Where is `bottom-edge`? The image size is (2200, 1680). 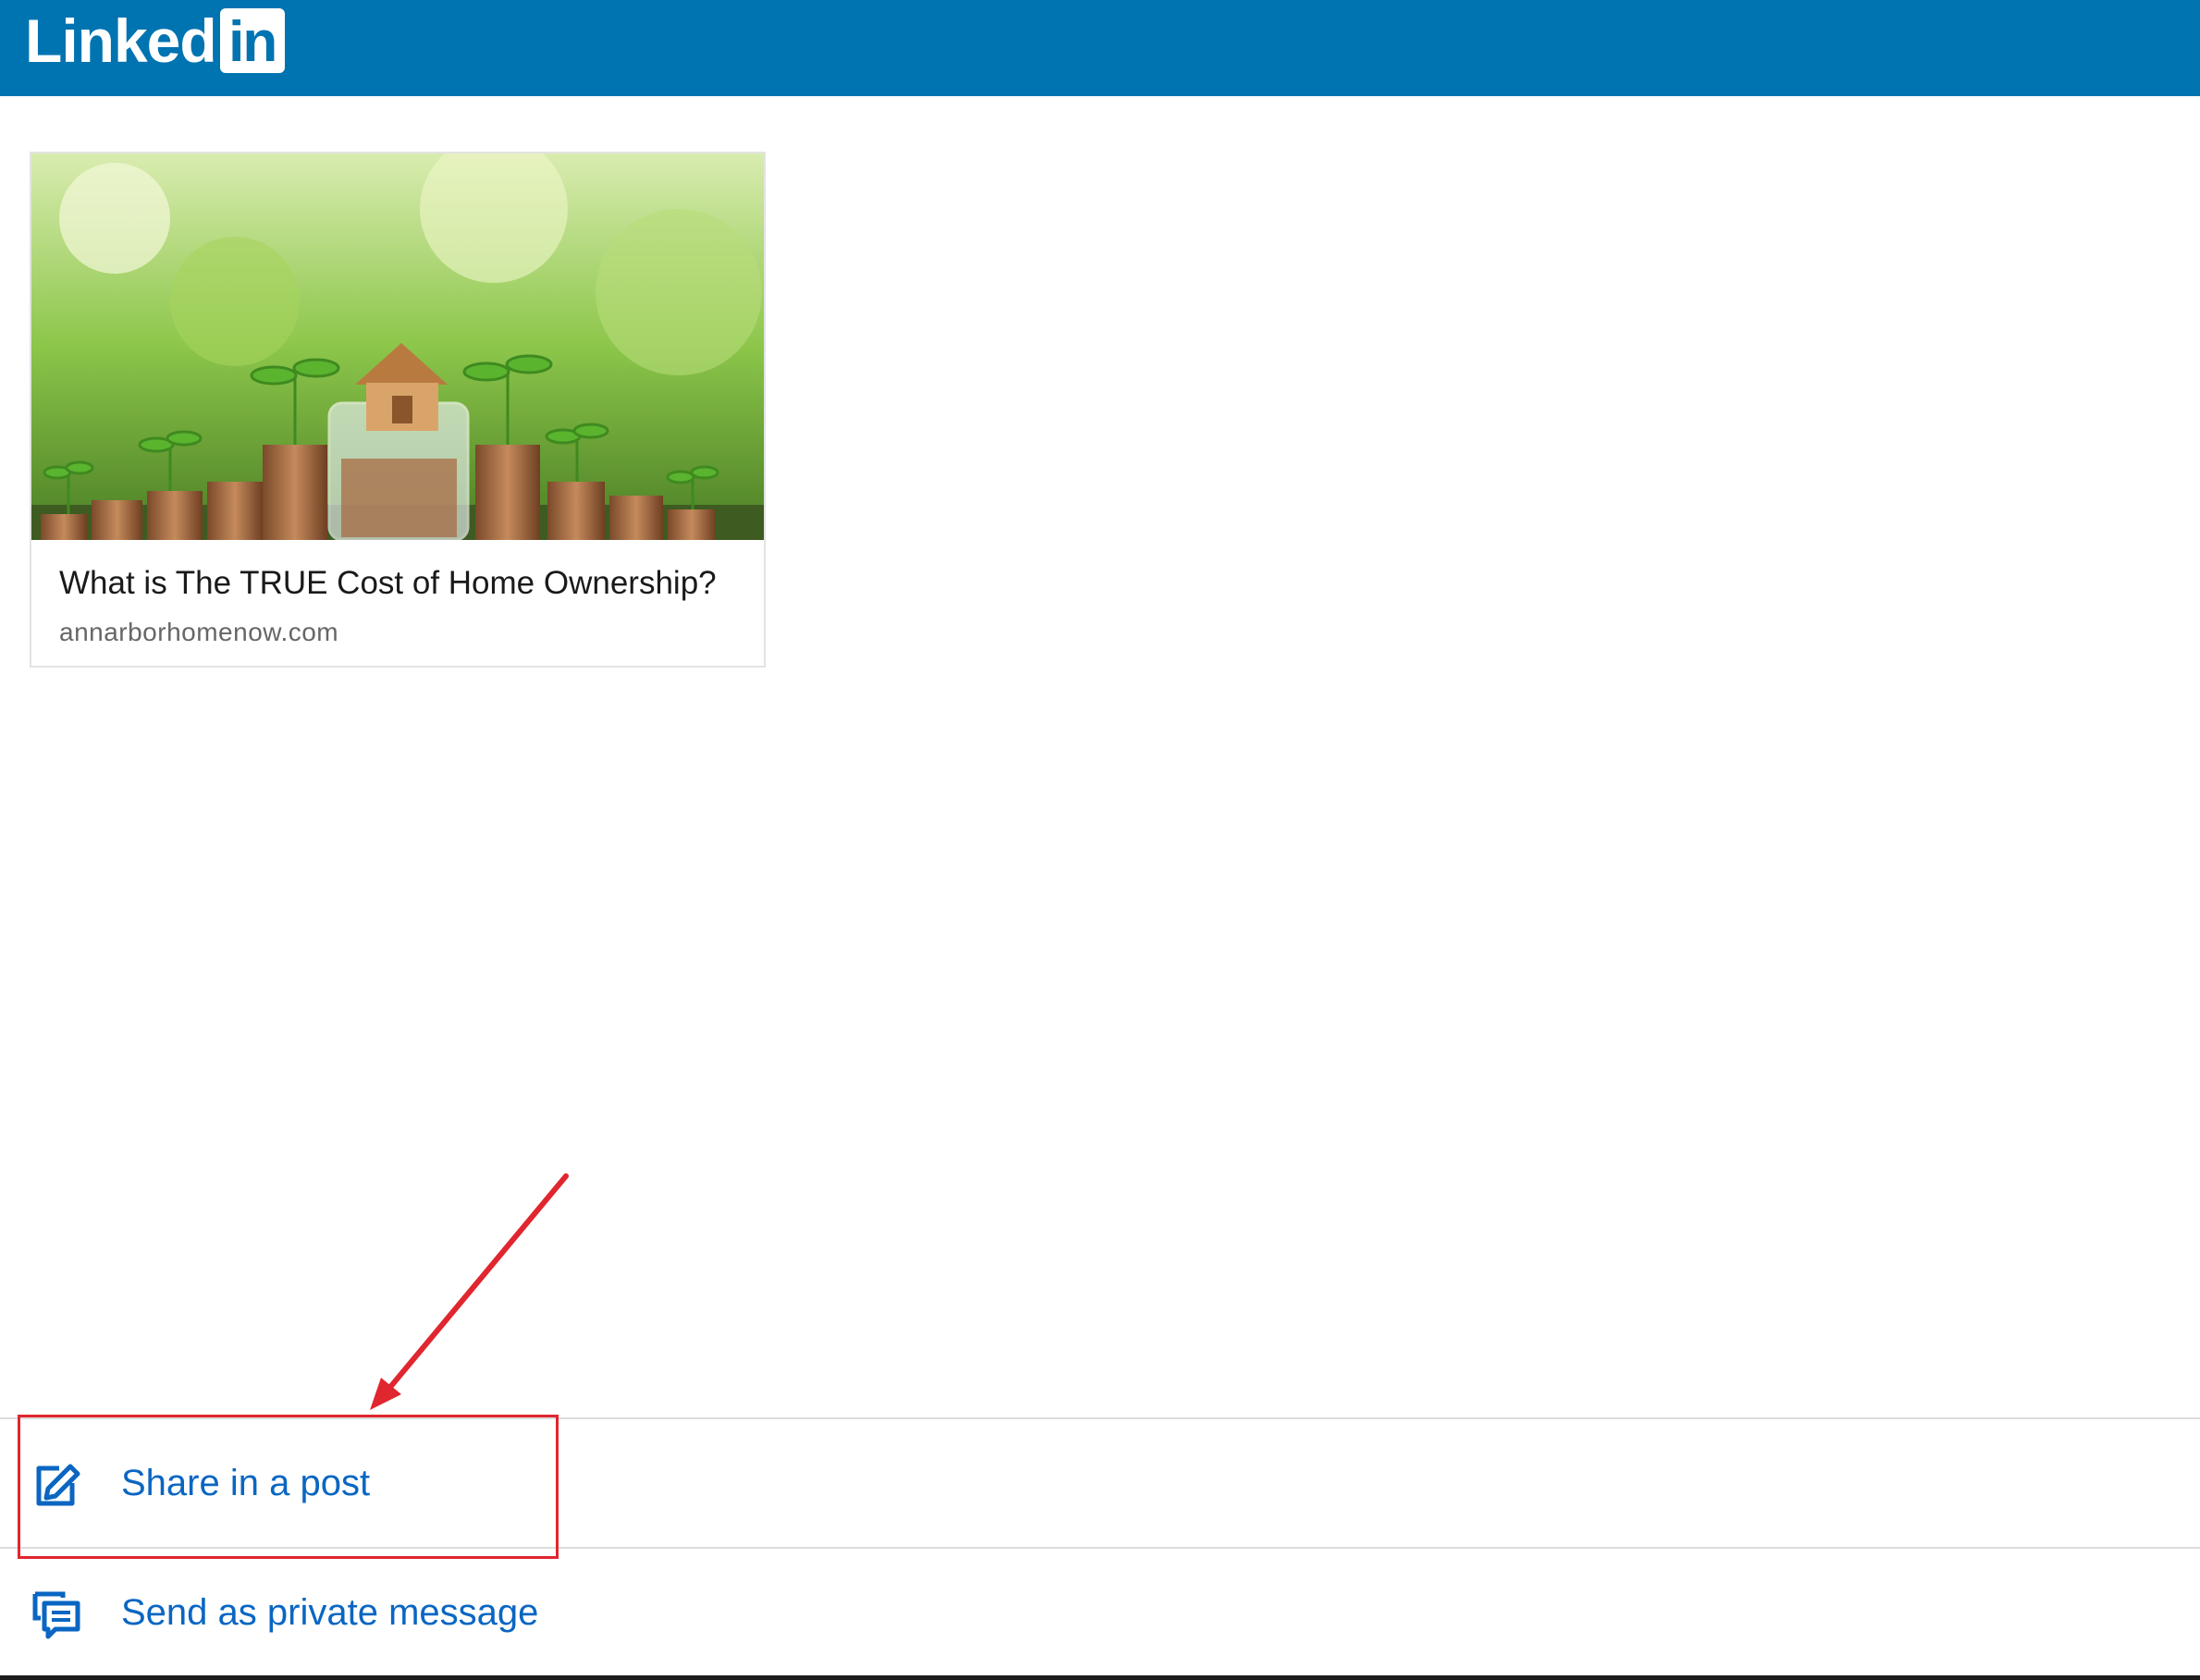
bottom-edge is located at coordinates (1100, 1677).